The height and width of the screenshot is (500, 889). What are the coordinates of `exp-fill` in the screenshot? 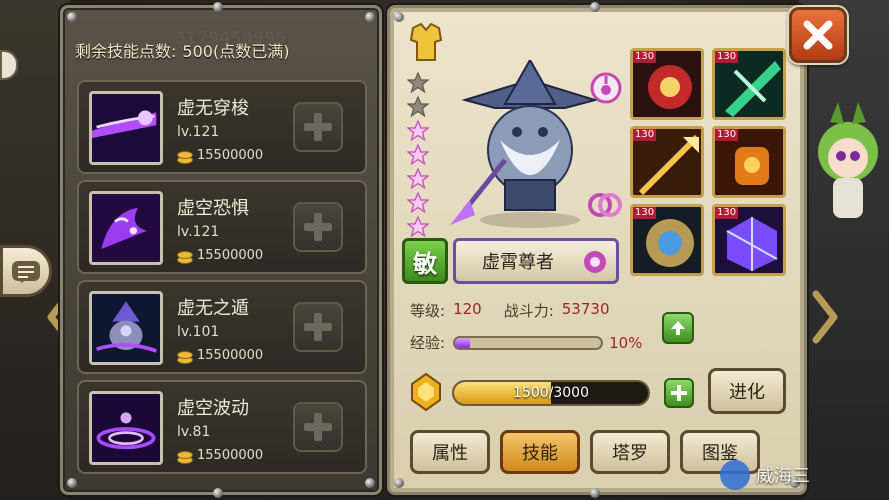 It's located at (462, 342).